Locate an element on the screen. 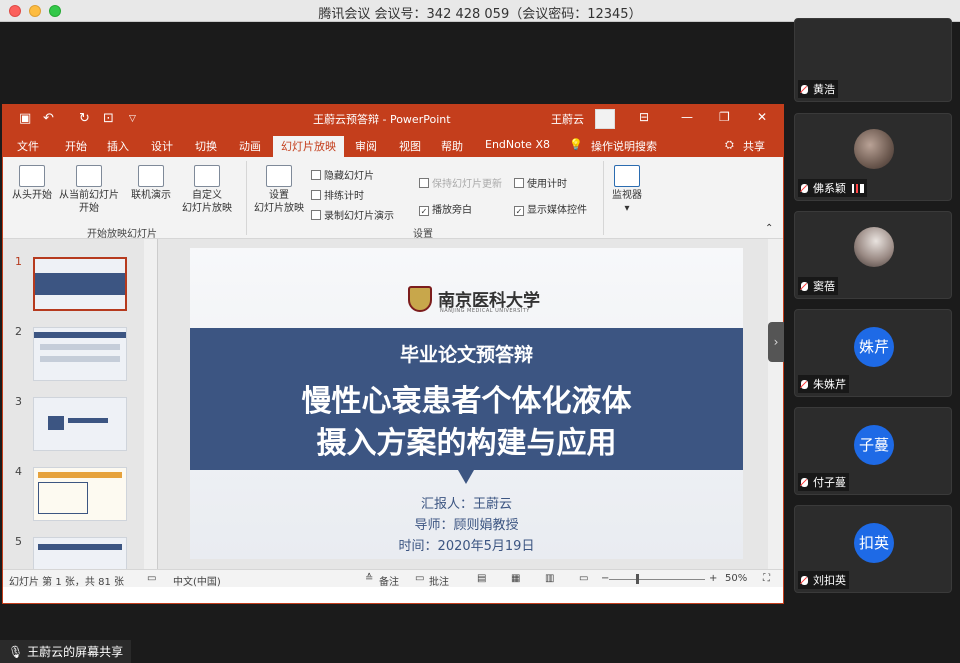 This screenshot has width=960, height=663. participant-tile: 姝芹 朱姝芹 is located at coordinates (873, 353).